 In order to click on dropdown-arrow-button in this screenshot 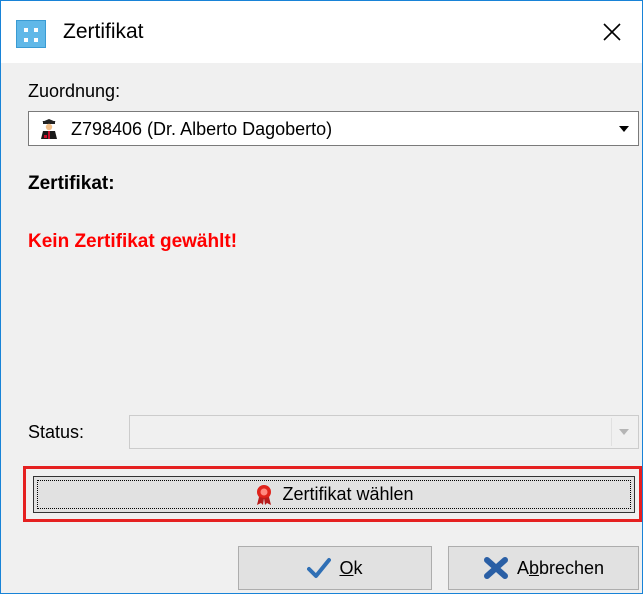, I will do `click(623, 128)`.